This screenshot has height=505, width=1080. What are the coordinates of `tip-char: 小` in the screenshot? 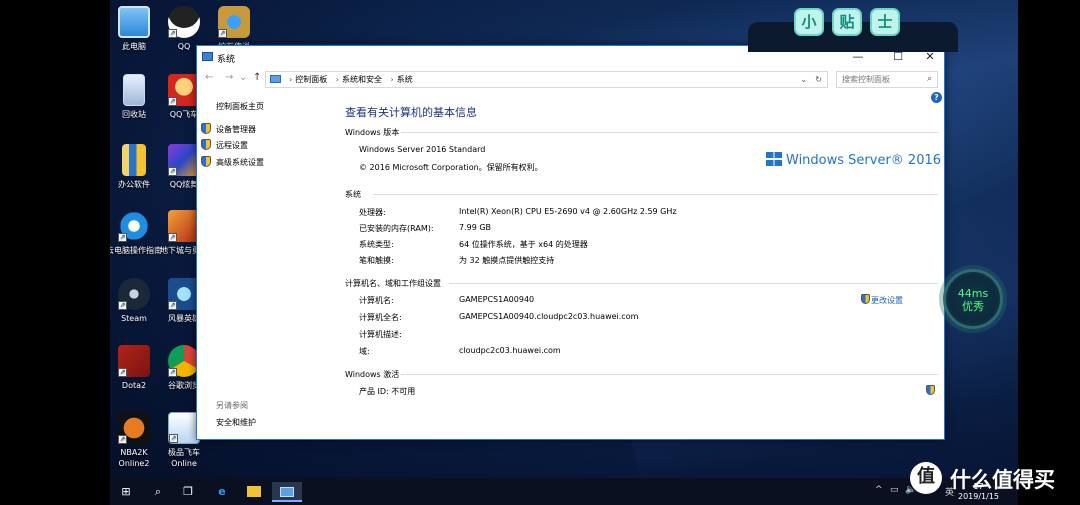 It's located at (809, 22).